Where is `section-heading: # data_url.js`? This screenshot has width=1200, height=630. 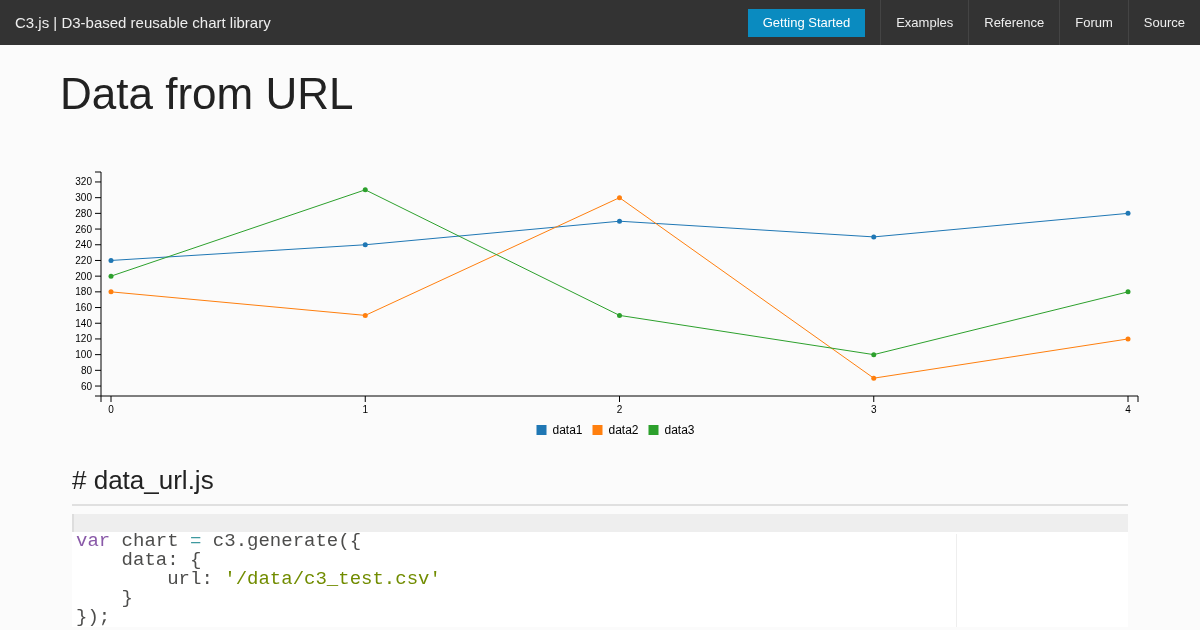 section-heading: # data_url.js is located at coordinates (600, 485).